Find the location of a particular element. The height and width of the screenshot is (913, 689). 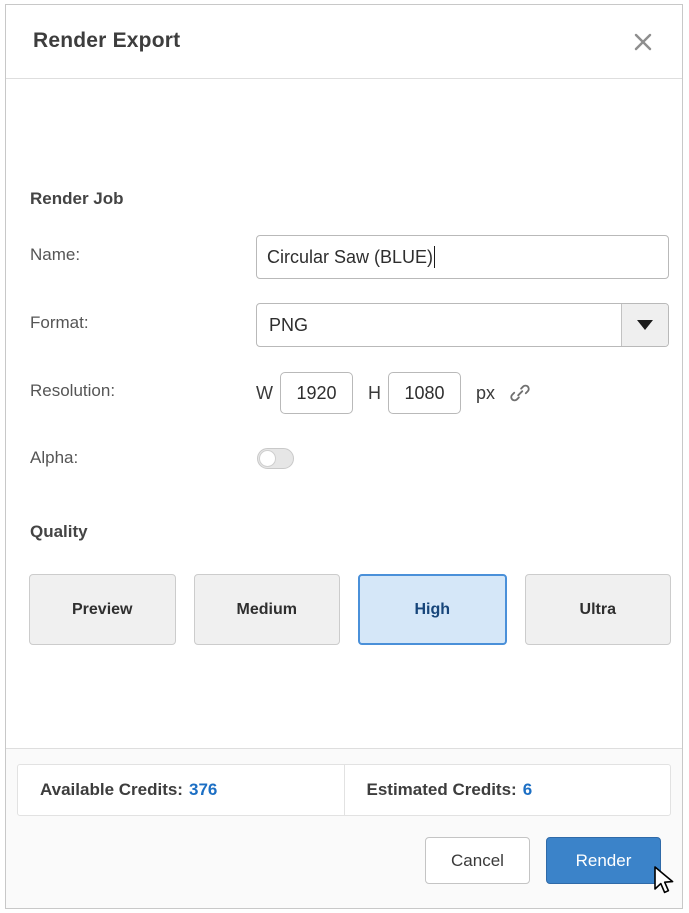

quality-section-title: Quality is located at coordinates (59, 531).